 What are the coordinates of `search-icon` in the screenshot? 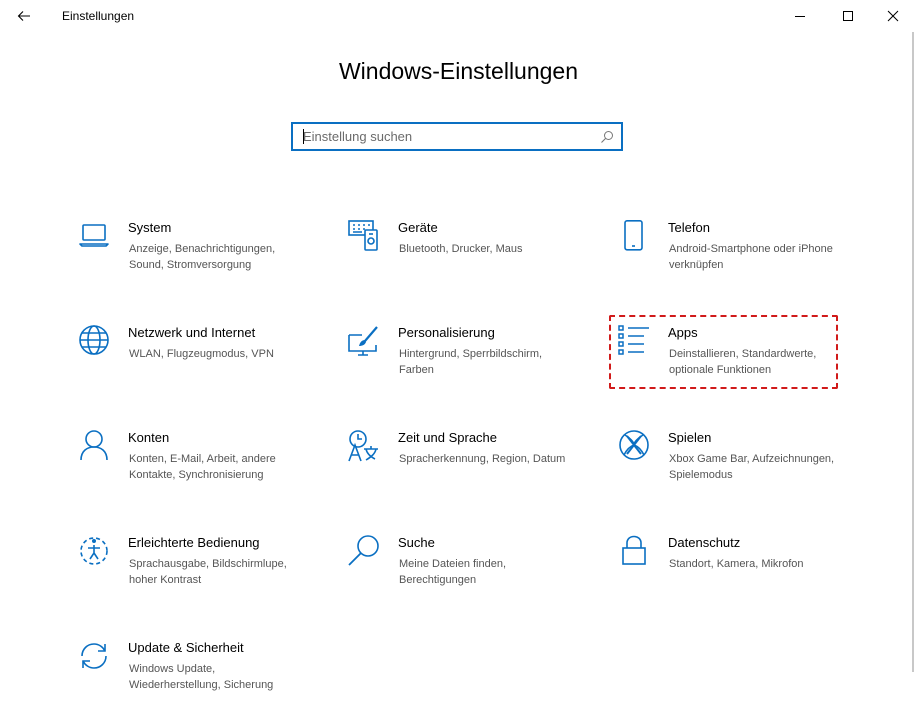 It's located at (607, 137).